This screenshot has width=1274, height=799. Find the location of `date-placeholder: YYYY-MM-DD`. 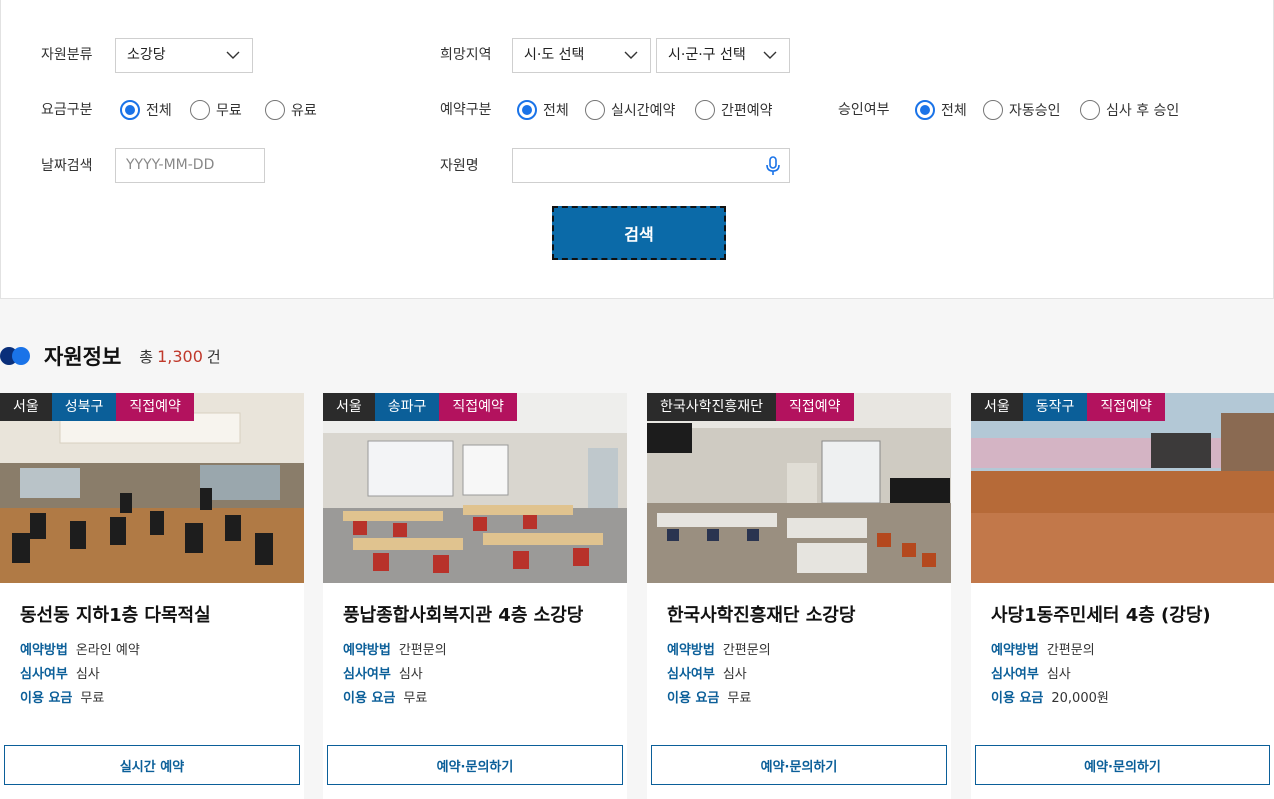

date-placeholder: YYYY-MM-DD is located at coordinates (170, 165).